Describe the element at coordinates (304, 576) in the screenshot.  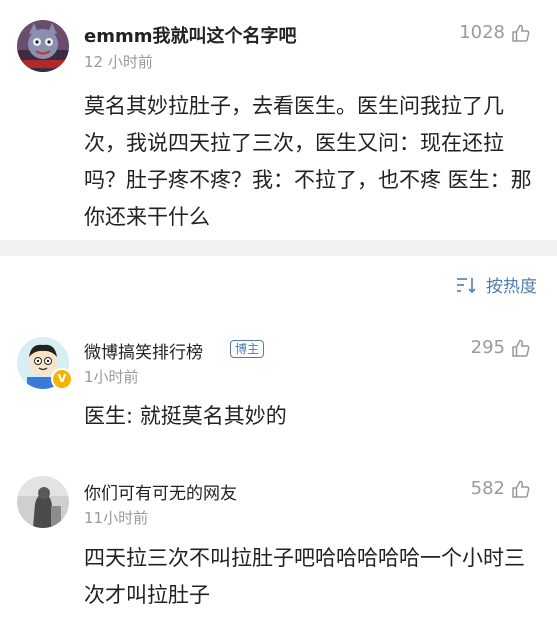
I see `comment-text: 四天拉三次不叫拉肚子吧哈哈哈哈哈一个小时三次才叫拉肚子` at that location.